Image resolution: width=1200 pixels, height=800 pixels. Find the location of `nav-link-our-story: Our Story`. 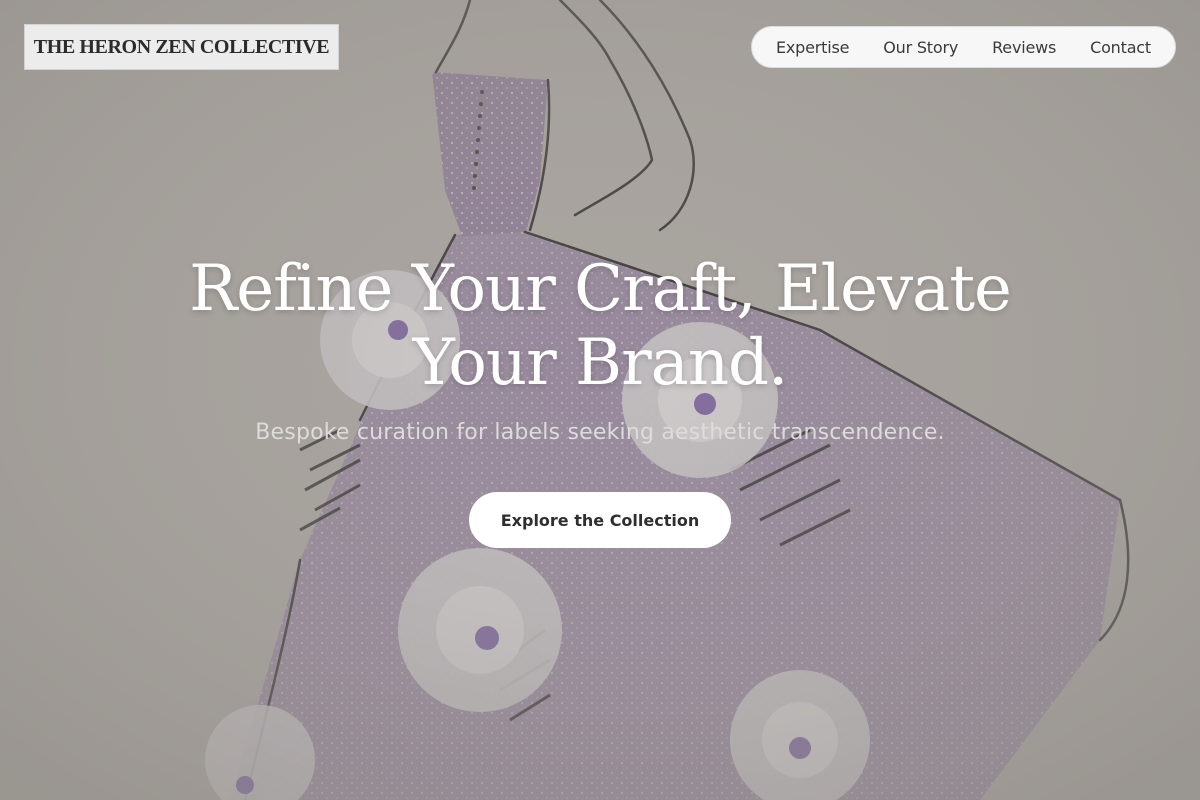

nav-link-our-story: Our Story is located at coordinates (920, 47).